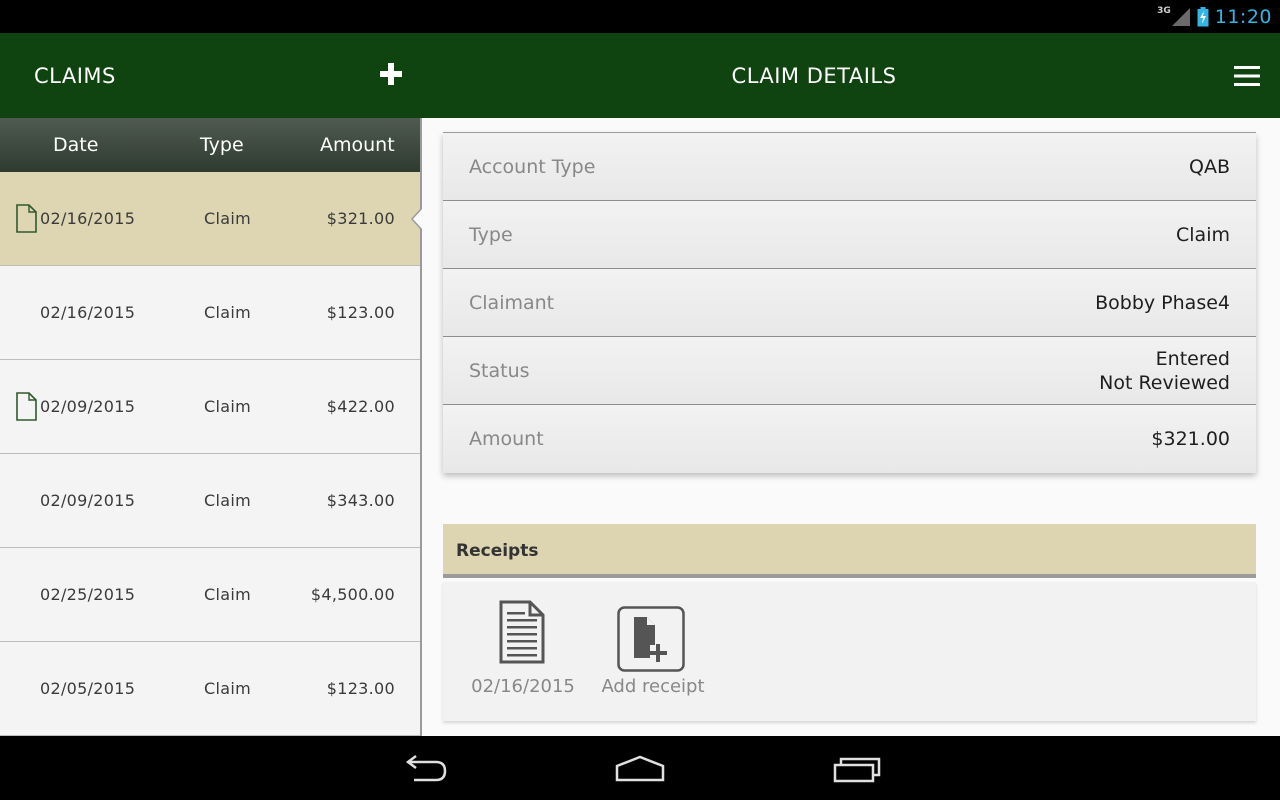  What do you see at coordinates (1180, 16) in the screenshot?
I see `signal-strength-icon` at bounding box center [1180, 16].